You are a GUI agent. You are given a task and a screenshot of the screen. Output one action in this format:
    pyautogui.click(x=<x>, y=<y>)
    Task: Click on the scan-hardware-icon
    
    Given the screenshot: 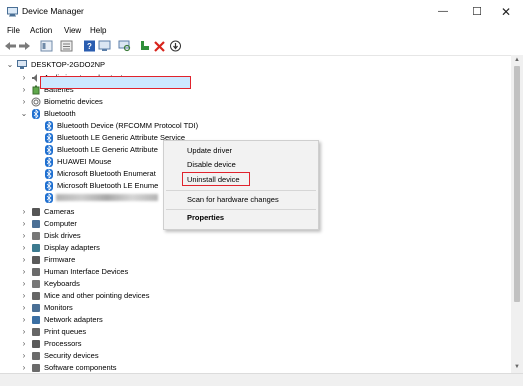 What is the action you would take?
    pyautogui.click(x=124, y=46)
    